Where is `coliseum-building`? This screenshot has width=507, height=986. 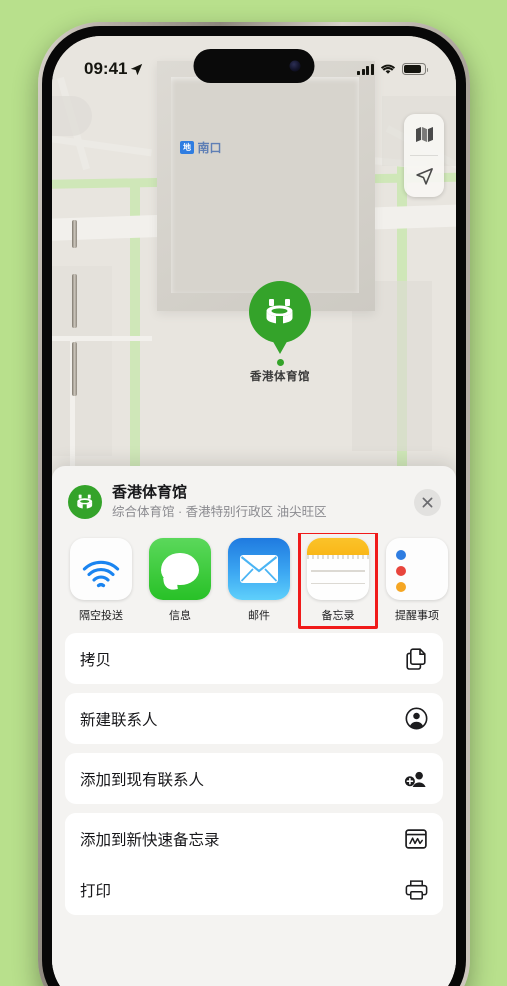
coliseum-building is located at coordinates (266, 186).